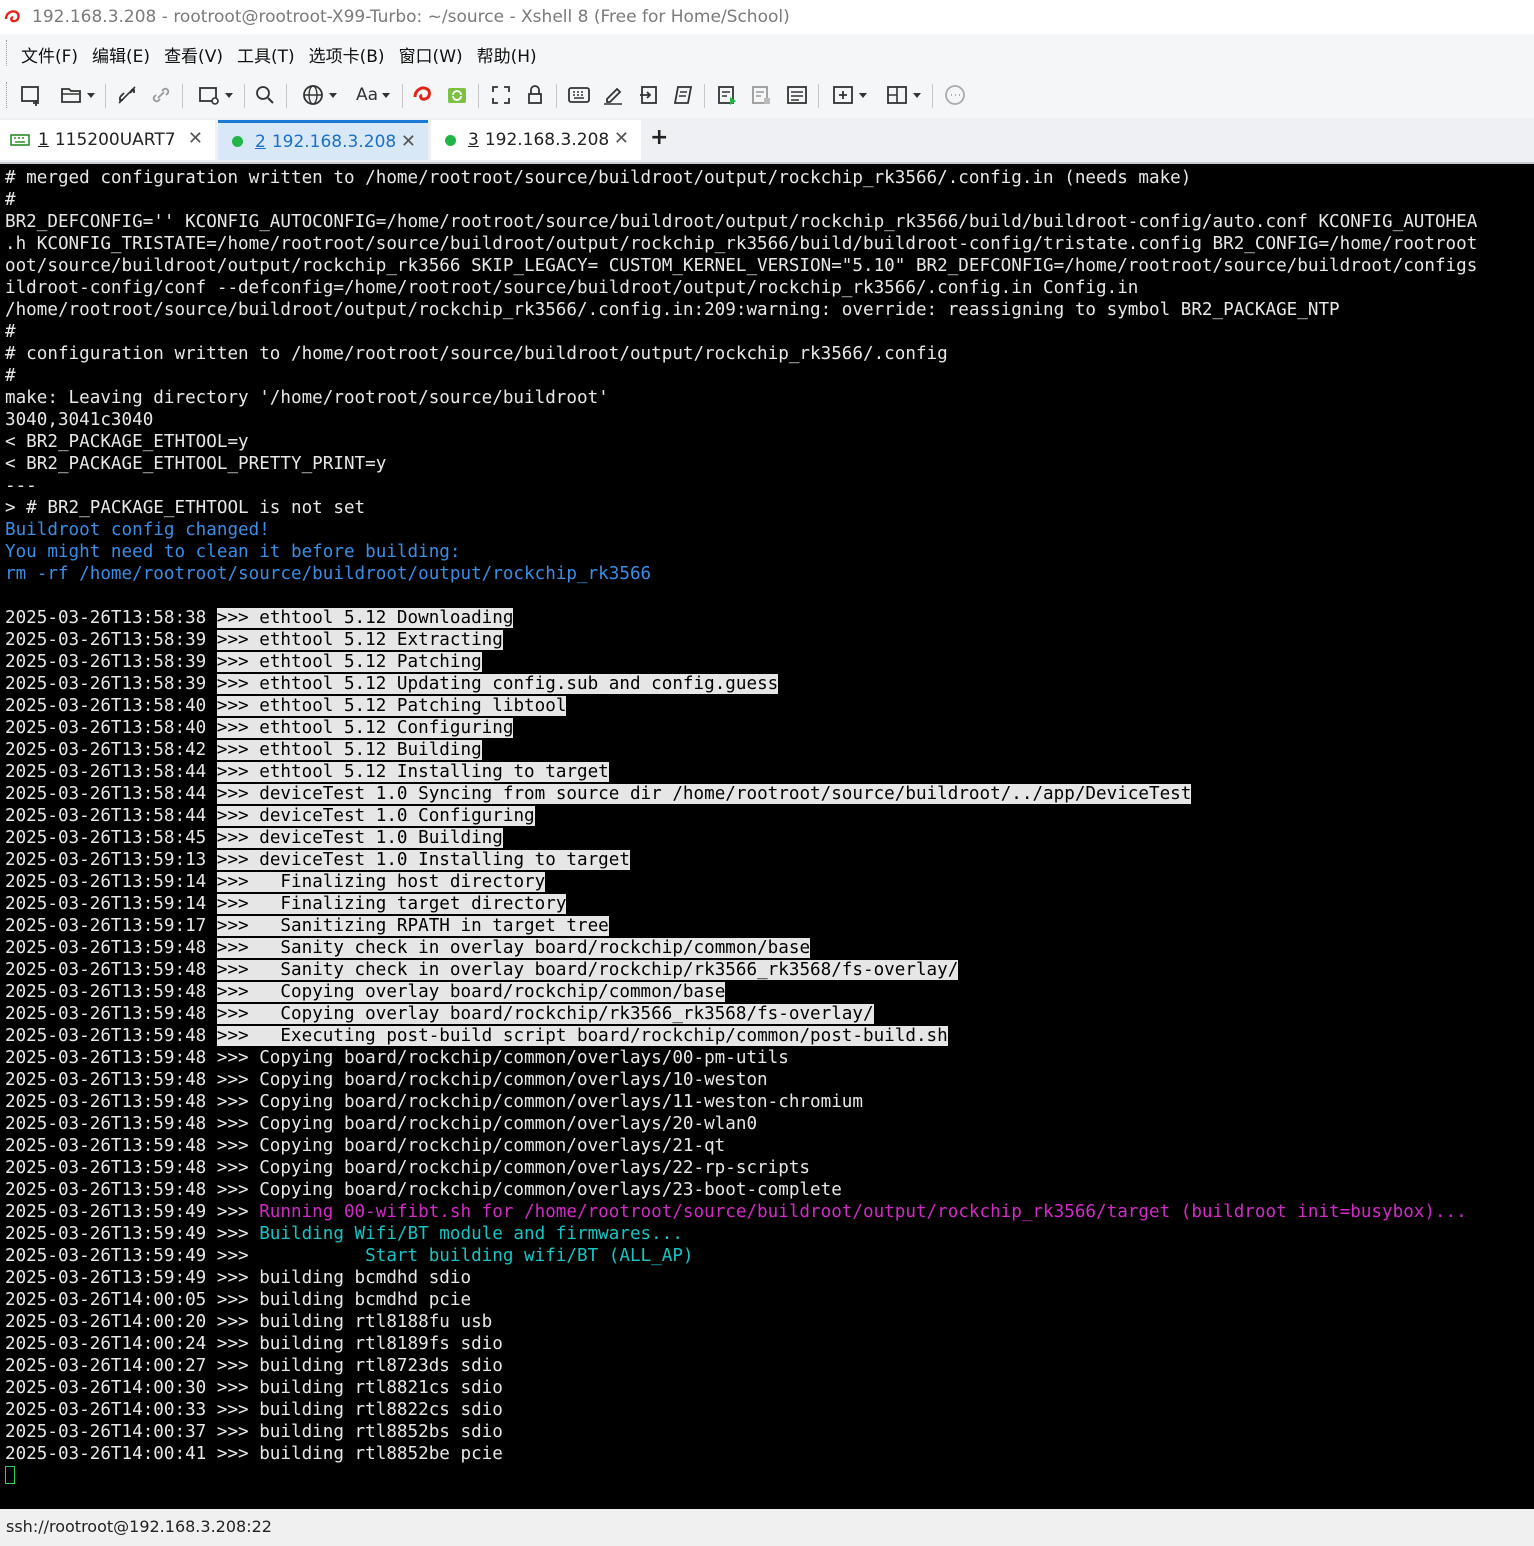 The height and width of the screenshot is (1546, 1534). I want to click on terminal-line: Buildroot config changed!, so click(741, 530).